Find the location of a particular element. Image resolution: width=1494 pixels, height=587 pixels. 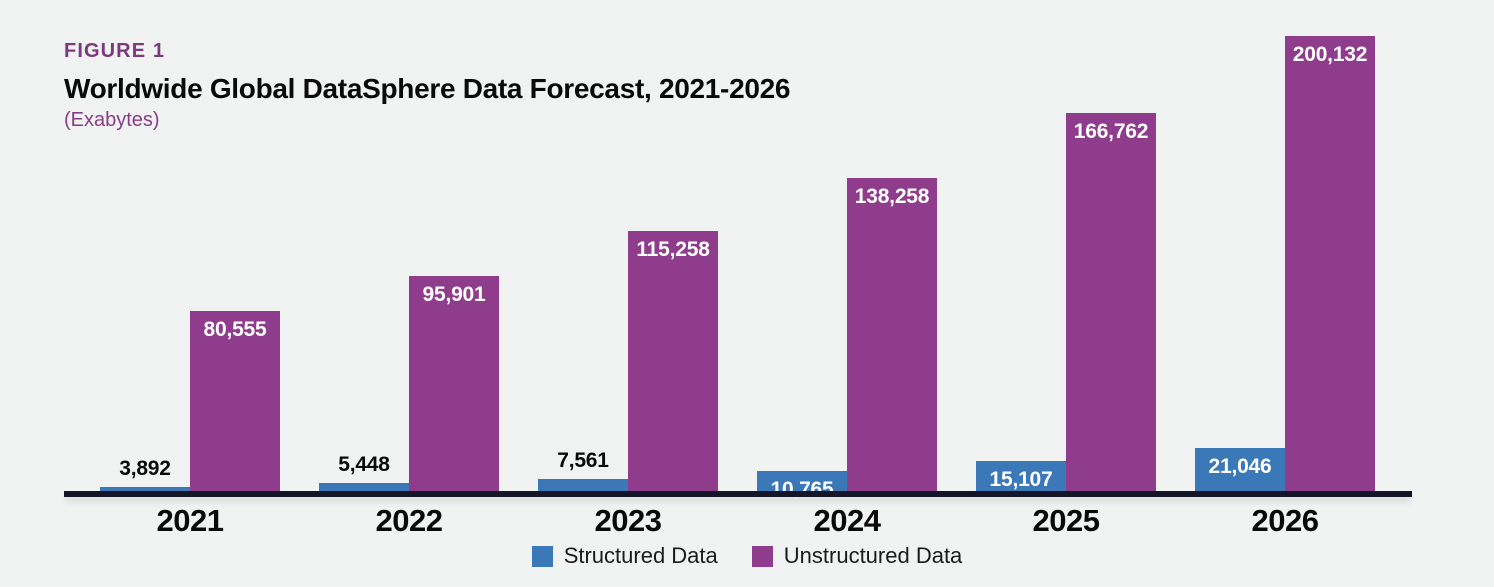

bar-group-2026: 21,046 200,132 is located at coordinates (1285, 266).